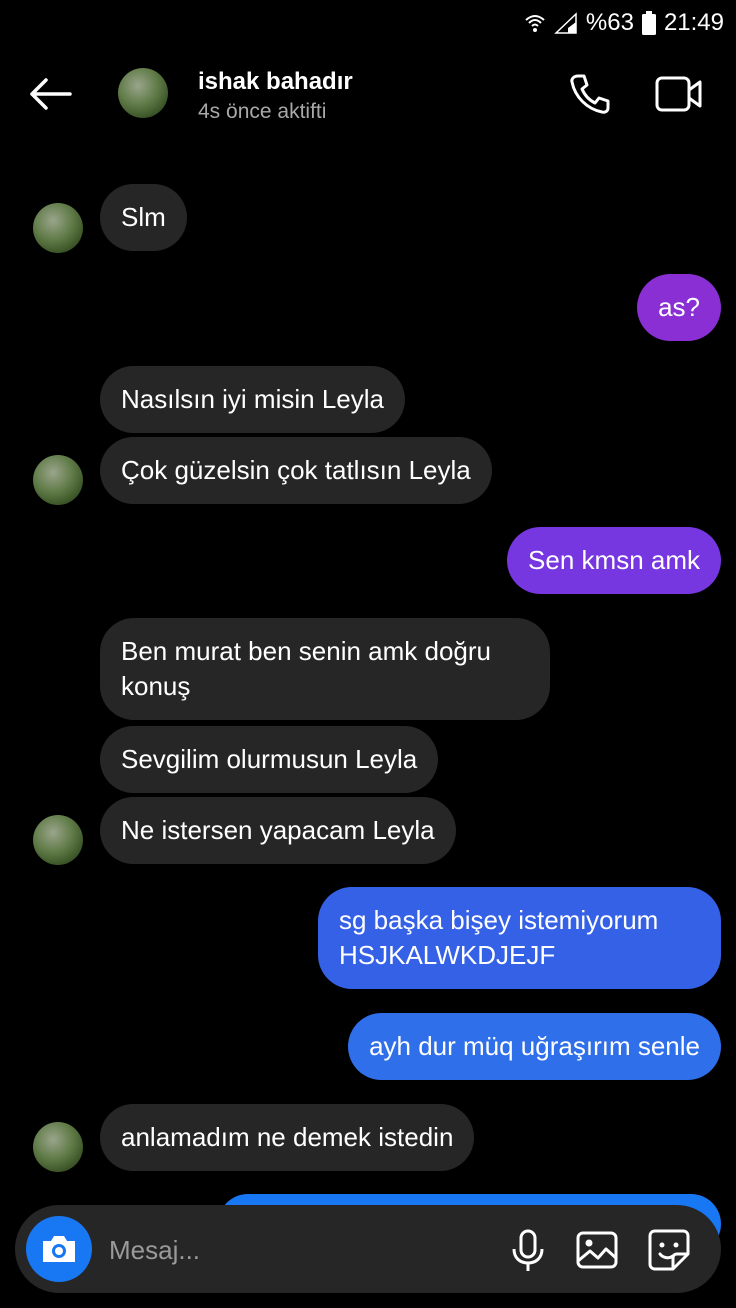 The image size is (736, 1308). I want to click on message-bubble-incoming: Ne istersen yapacam Leyla, so click(278, 830).